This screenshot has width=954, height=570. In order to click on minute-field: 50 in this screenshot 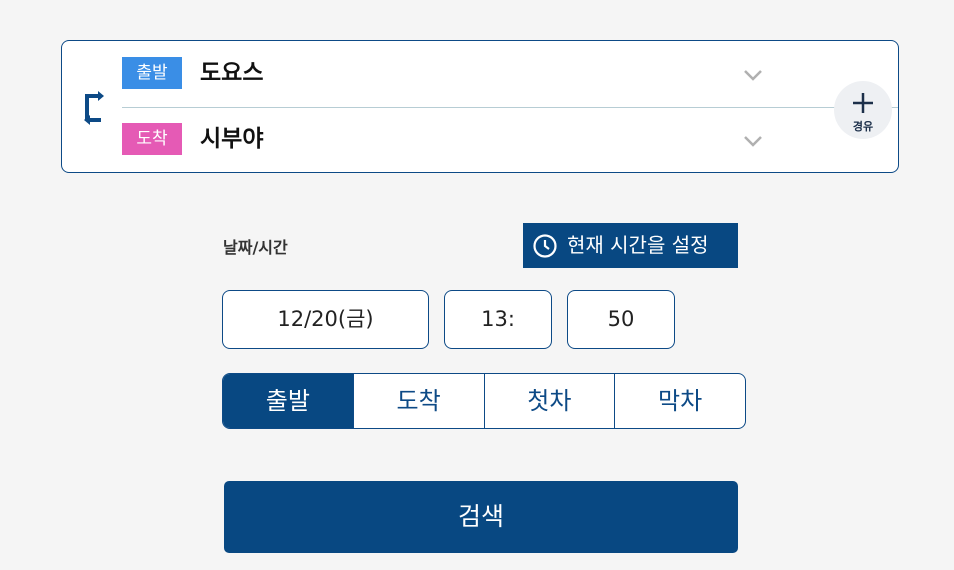, I will do `click(621, 319)`.